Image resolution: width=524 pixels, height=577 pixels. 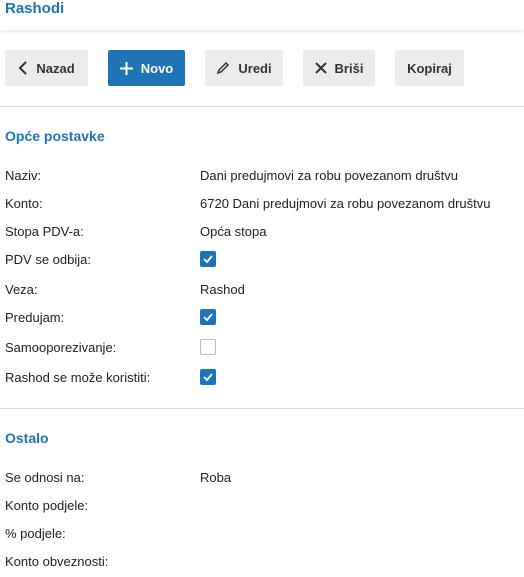 What do you see at coordinates (27, 438) in the screenshot?
I see `section-title-other: Ostalo` at bounding box center [27, 438].